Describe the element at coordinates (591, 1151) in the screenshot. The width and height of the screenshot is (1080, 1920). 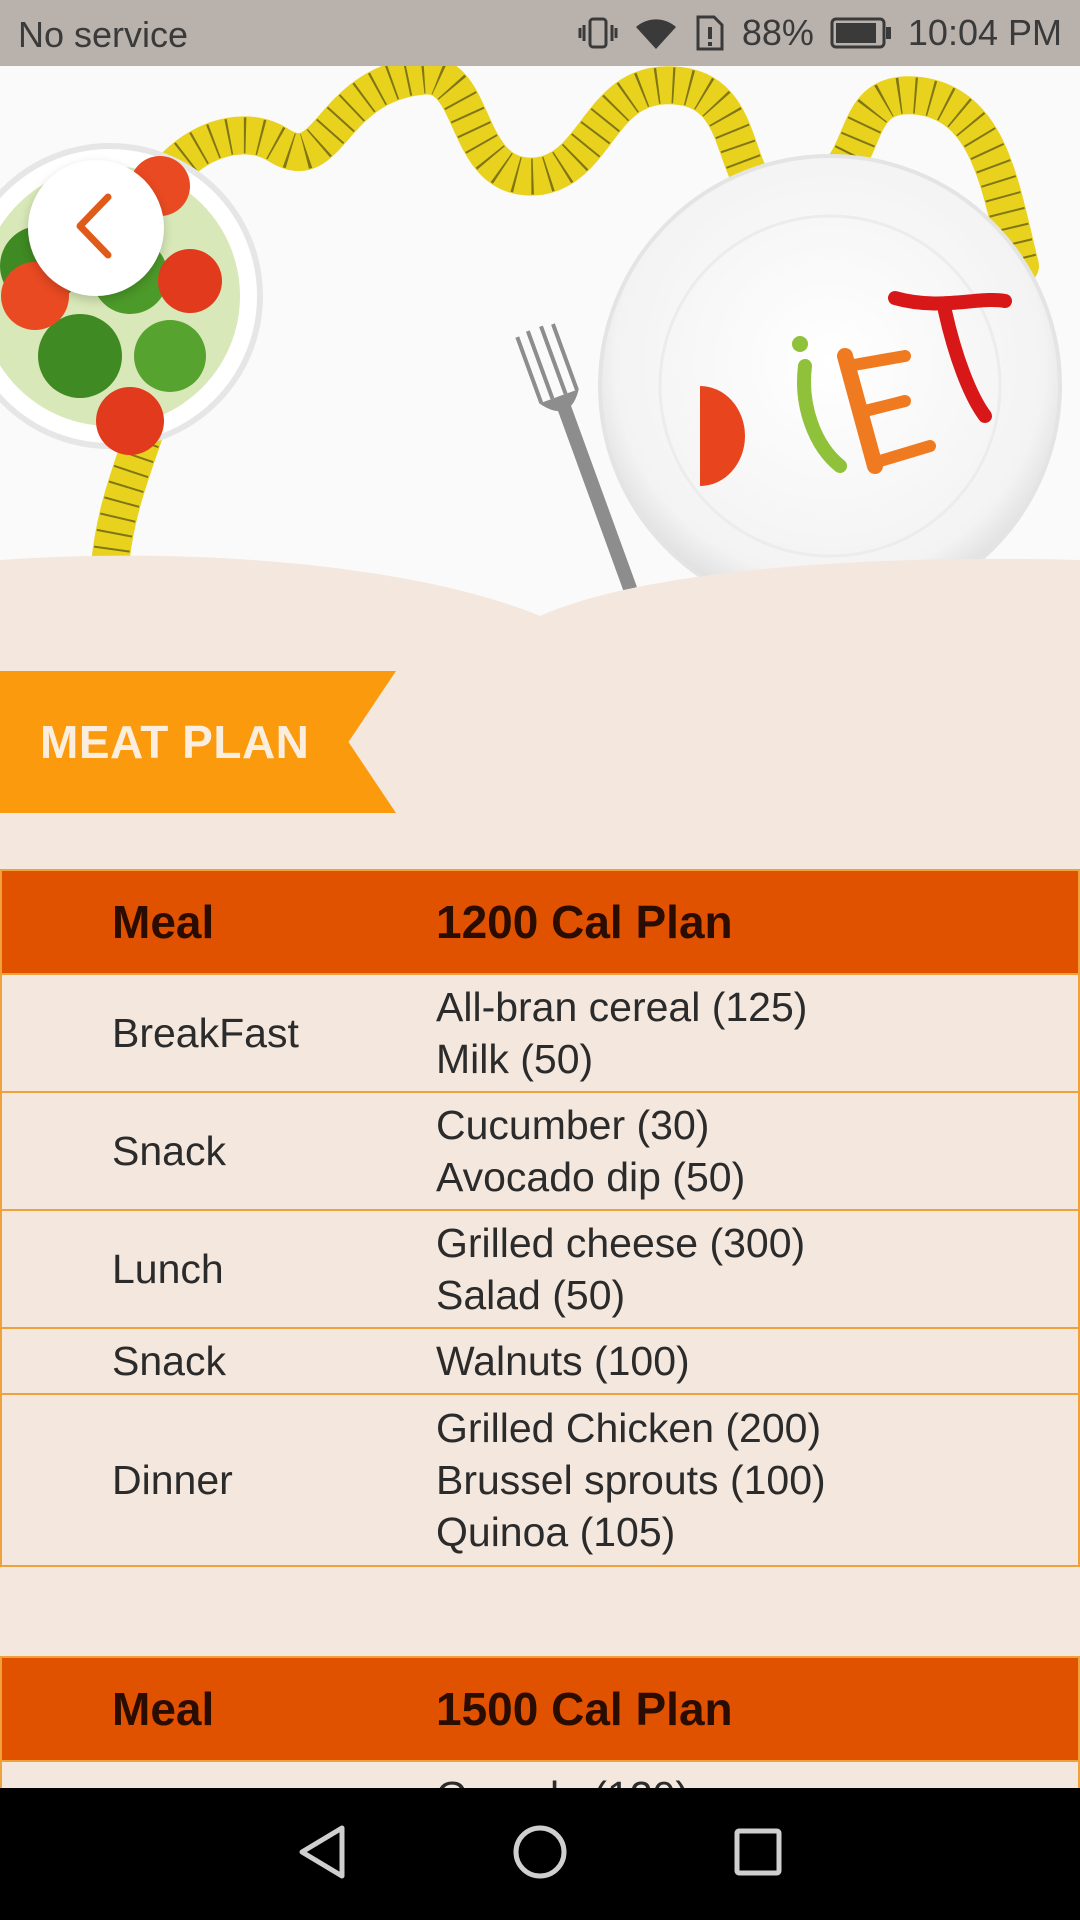
I see `items-cell: Cucumber (30) Avocado dip (50)` at that location.